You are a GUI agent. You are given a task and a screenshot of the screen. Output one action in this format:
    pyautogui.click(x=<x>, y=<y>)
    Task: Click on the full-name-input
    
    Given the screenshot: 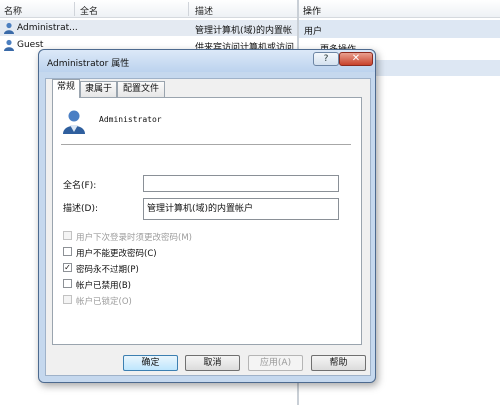 What is the action you would take?
    pyautogui.click(x=241, y=183)
    